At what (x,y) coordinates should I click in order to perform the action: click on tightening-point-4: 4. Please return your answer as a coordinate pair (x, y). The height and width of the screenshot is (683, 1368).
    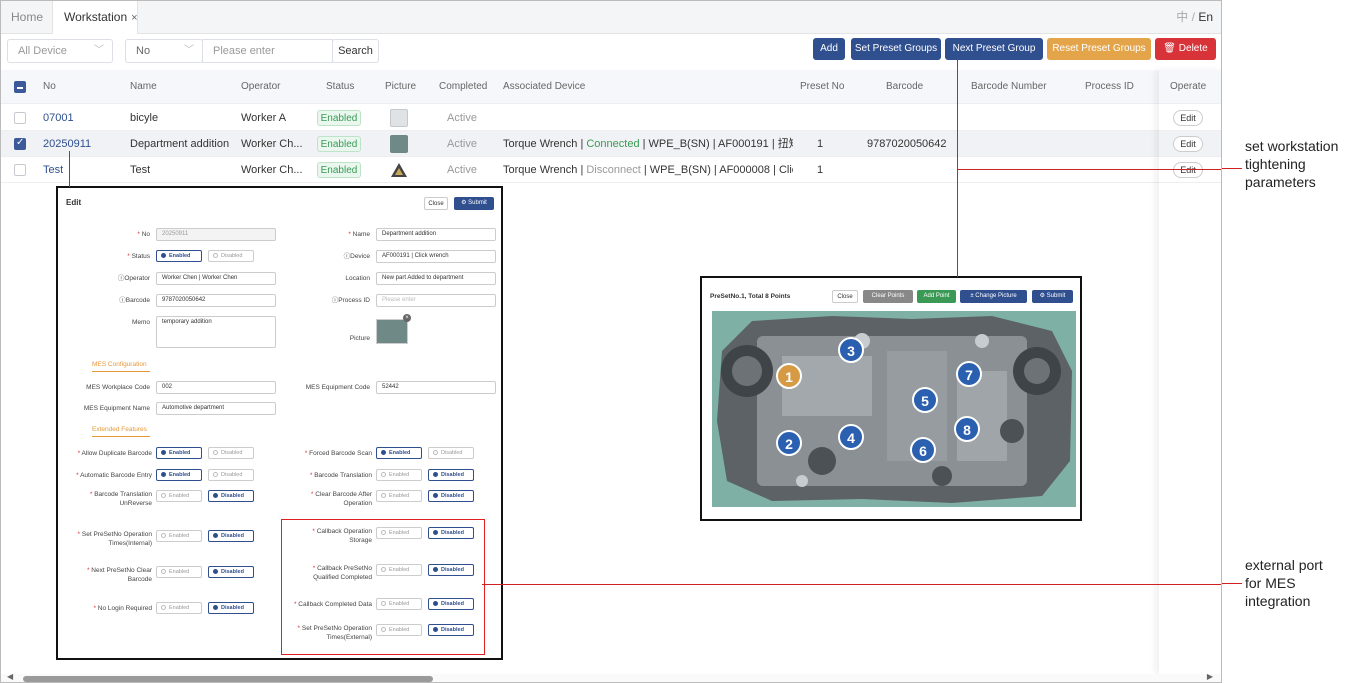
    Looking at the image, I should click on (851, 437).